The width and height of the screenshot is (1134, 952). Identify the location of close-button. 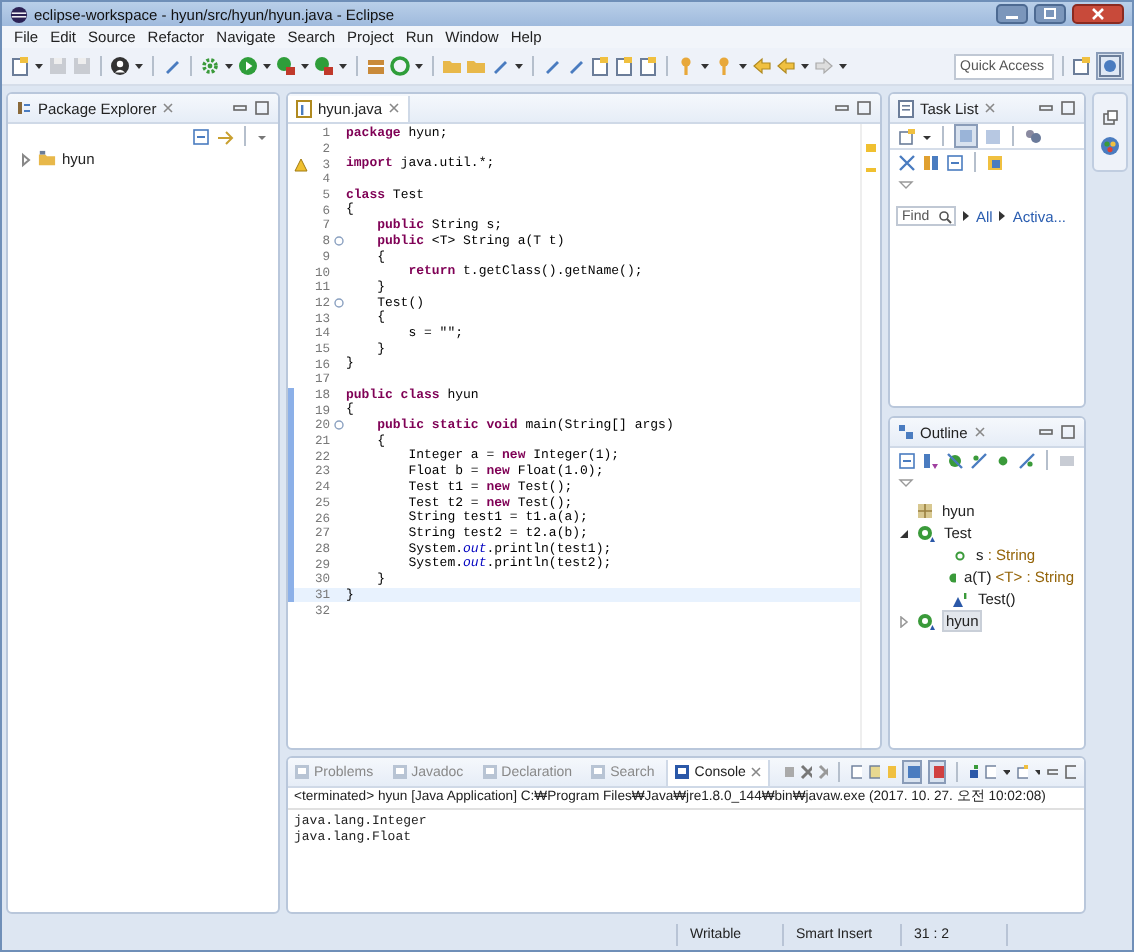
(1098, 14).